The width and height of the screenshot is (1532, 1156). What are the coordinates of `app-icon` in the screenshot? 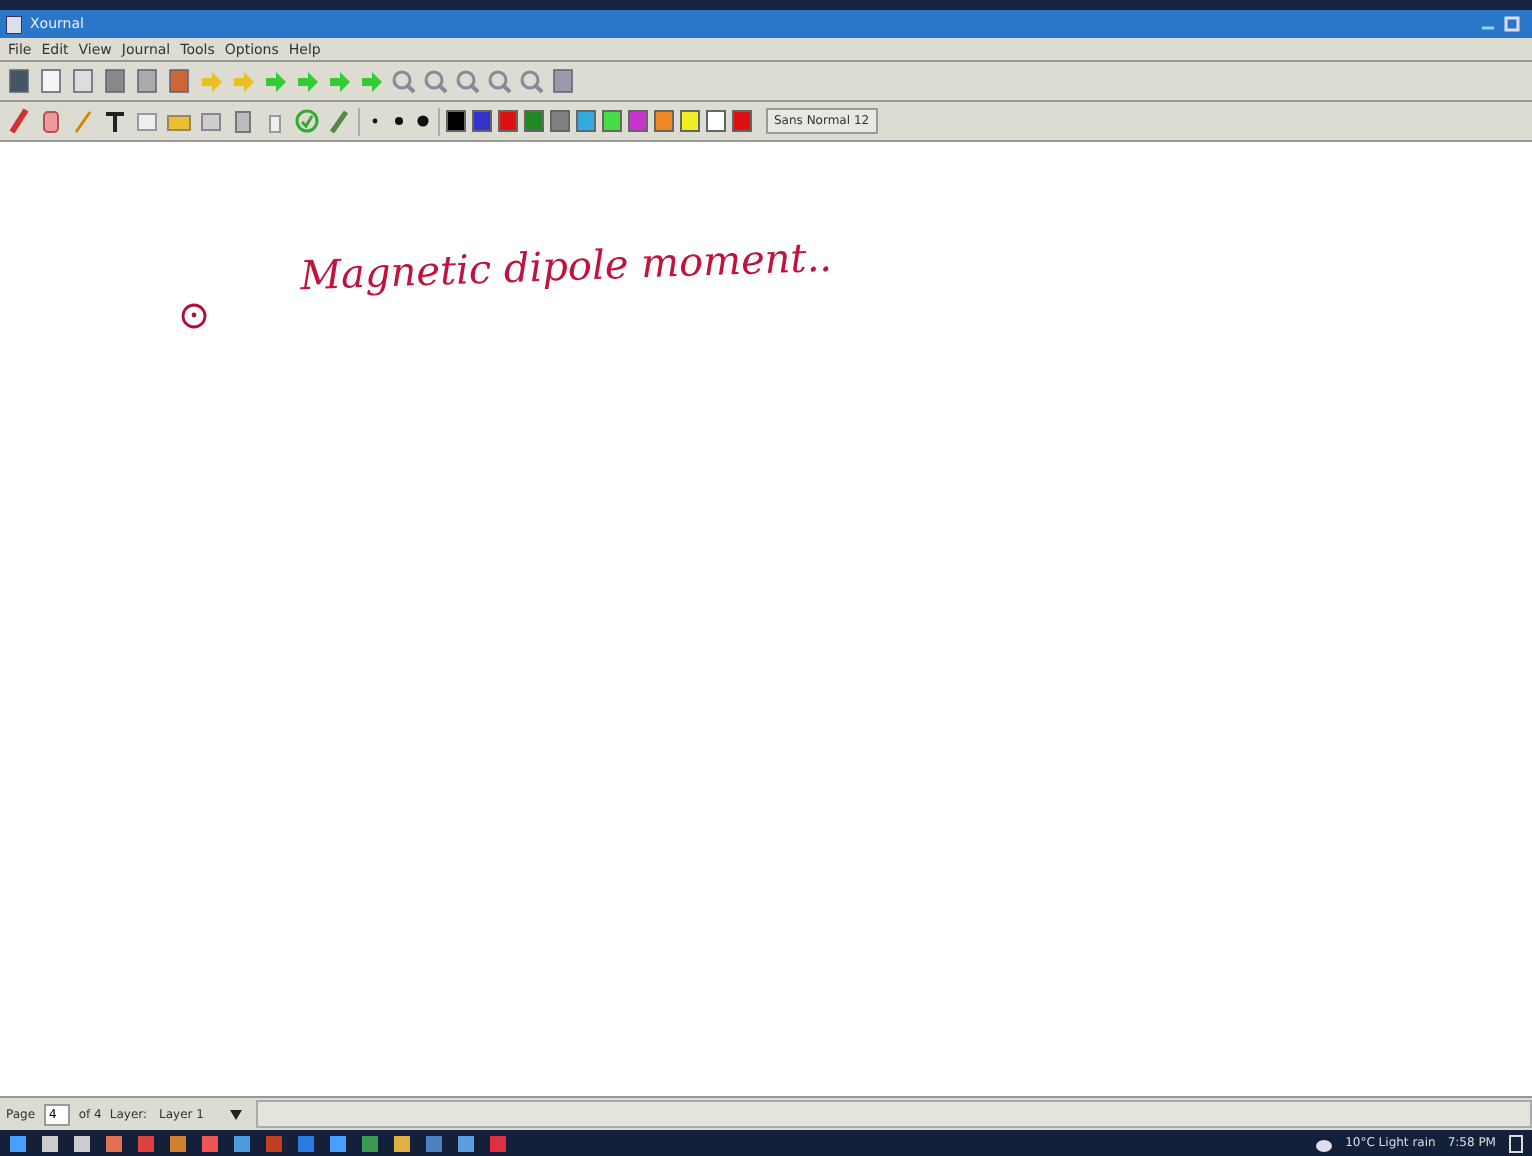 It's located at (14, 24).